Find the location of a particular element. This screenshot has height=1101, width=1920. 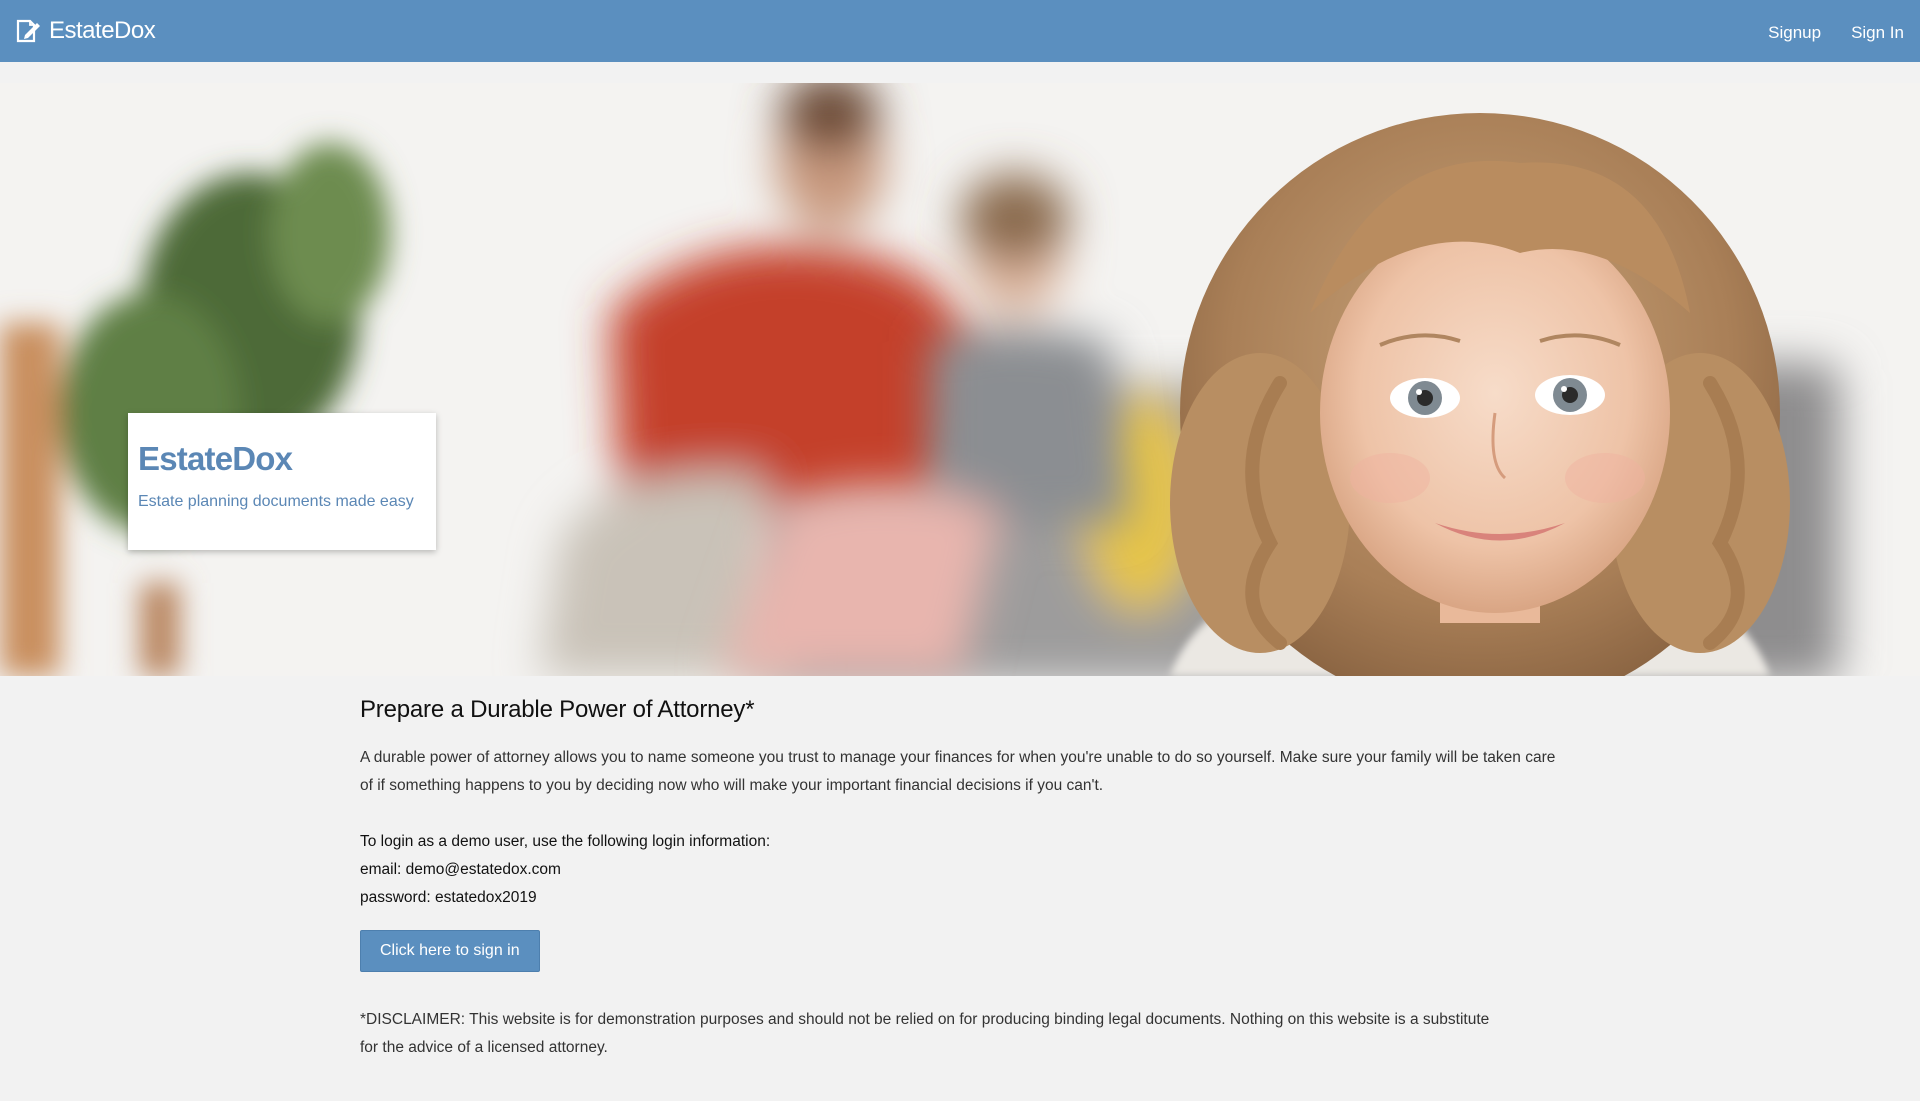

demo-password: password: estatedox2019 is located at coordinates (448, 897).